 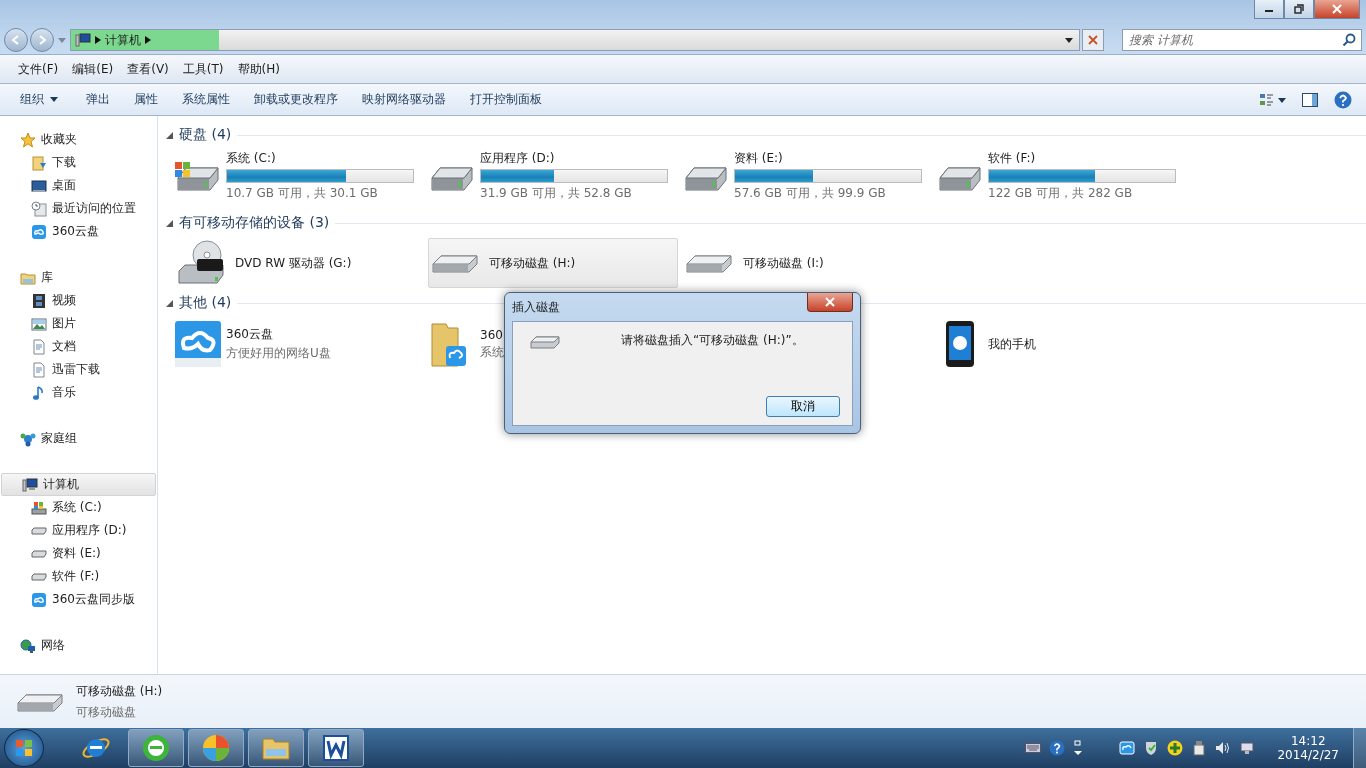 I want to click on sidebar-item: 音乐, so click(x=78, y=392).